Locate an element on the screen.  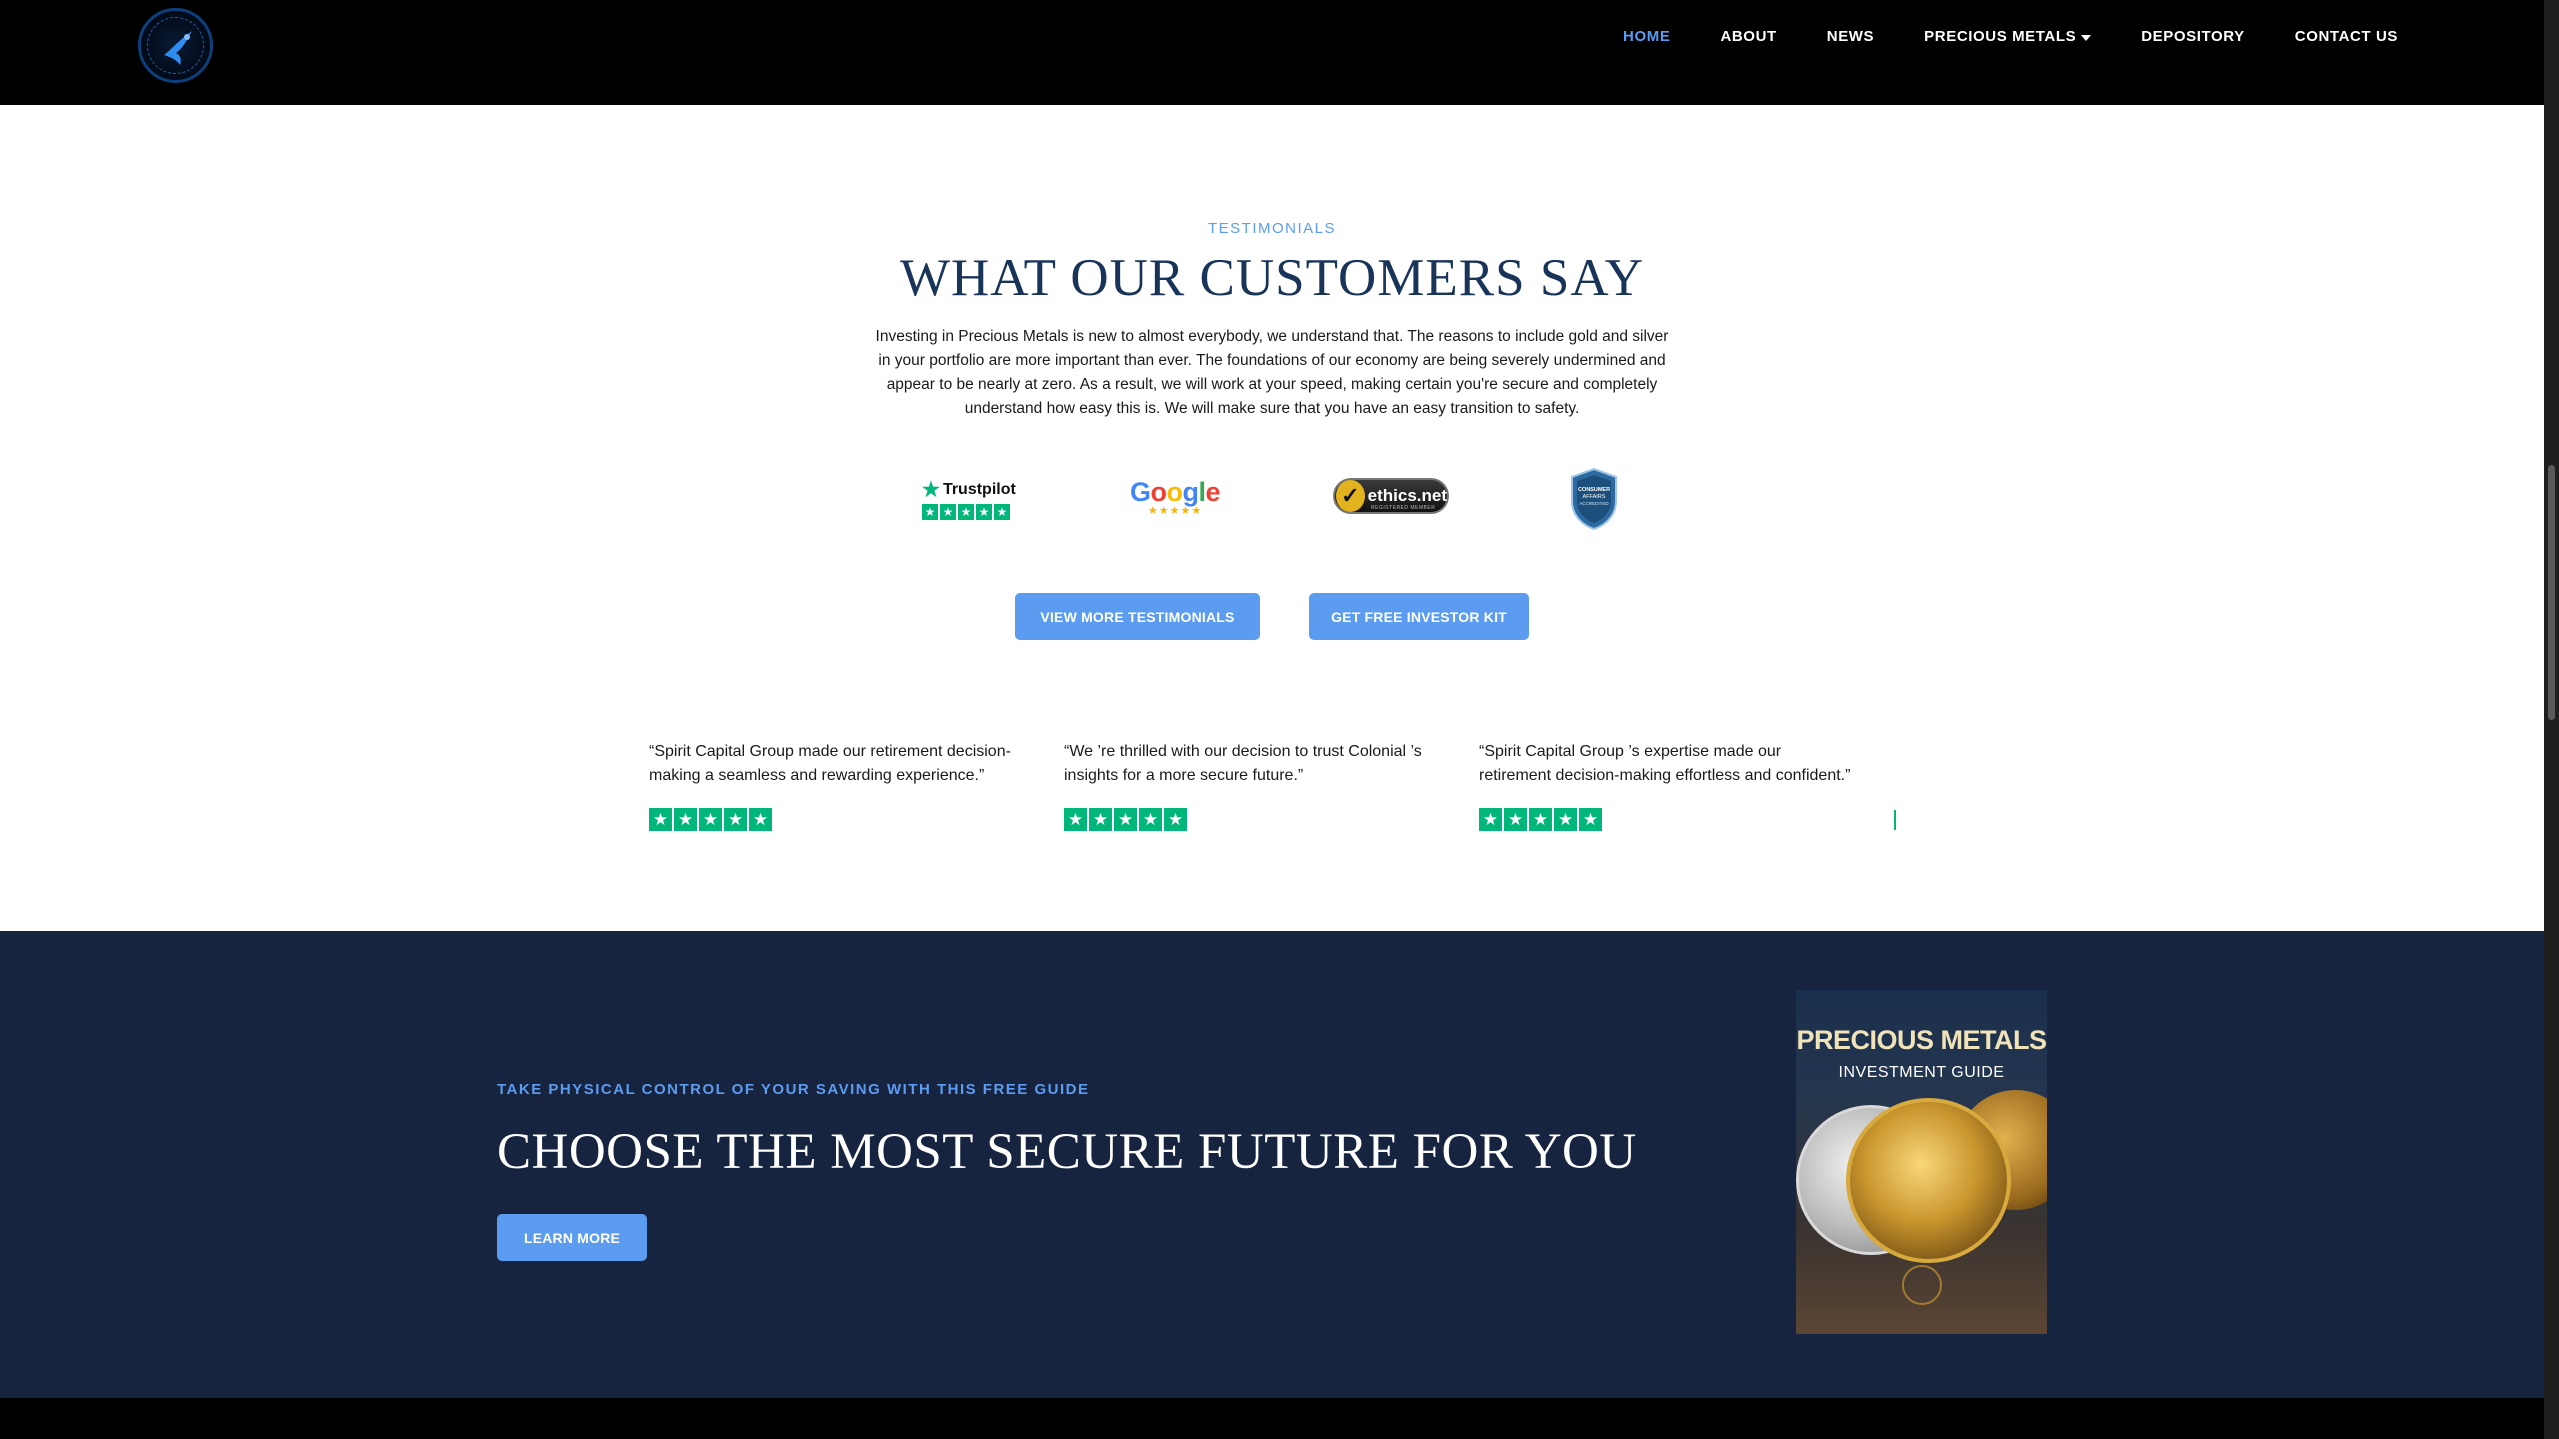
ethics-label: ethics.net is located at coordinates (1407, 495).